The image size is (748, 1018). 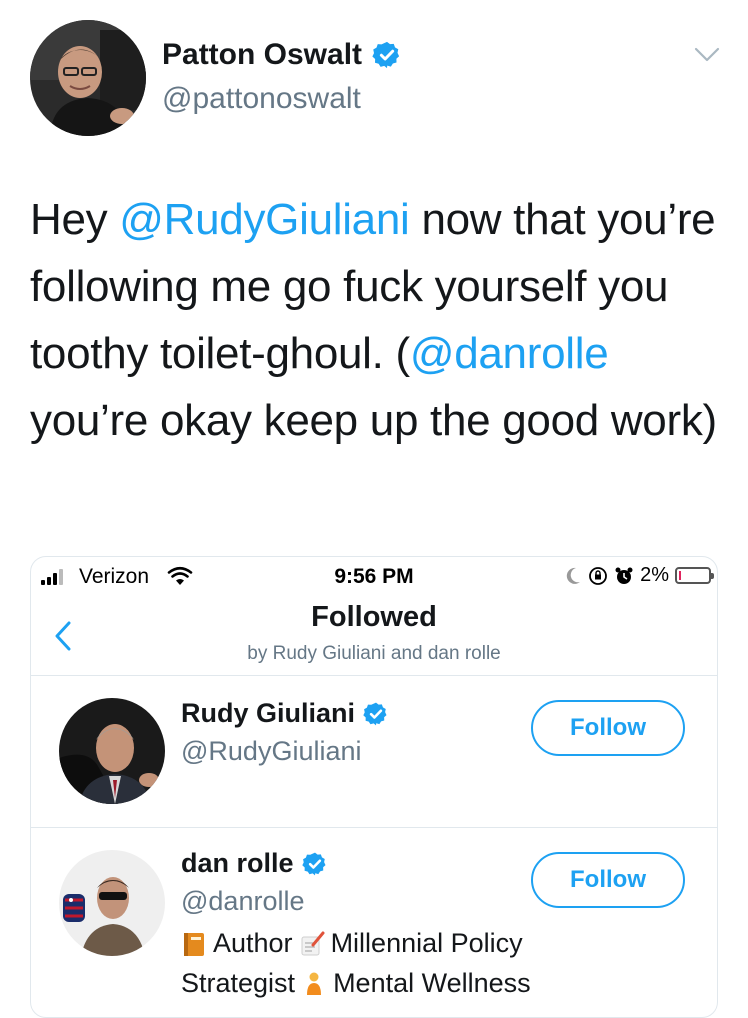 What do you see at coordinates (243, 901) in the screenshot?
I see `user-handle: @danrolle` at bounding box center [243, 901].